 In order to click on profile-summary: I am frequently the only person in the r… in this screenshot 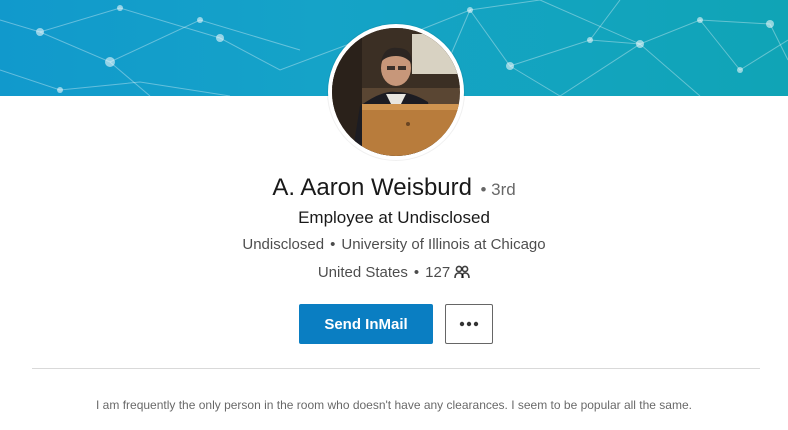, I will do `click(394, 405)`.